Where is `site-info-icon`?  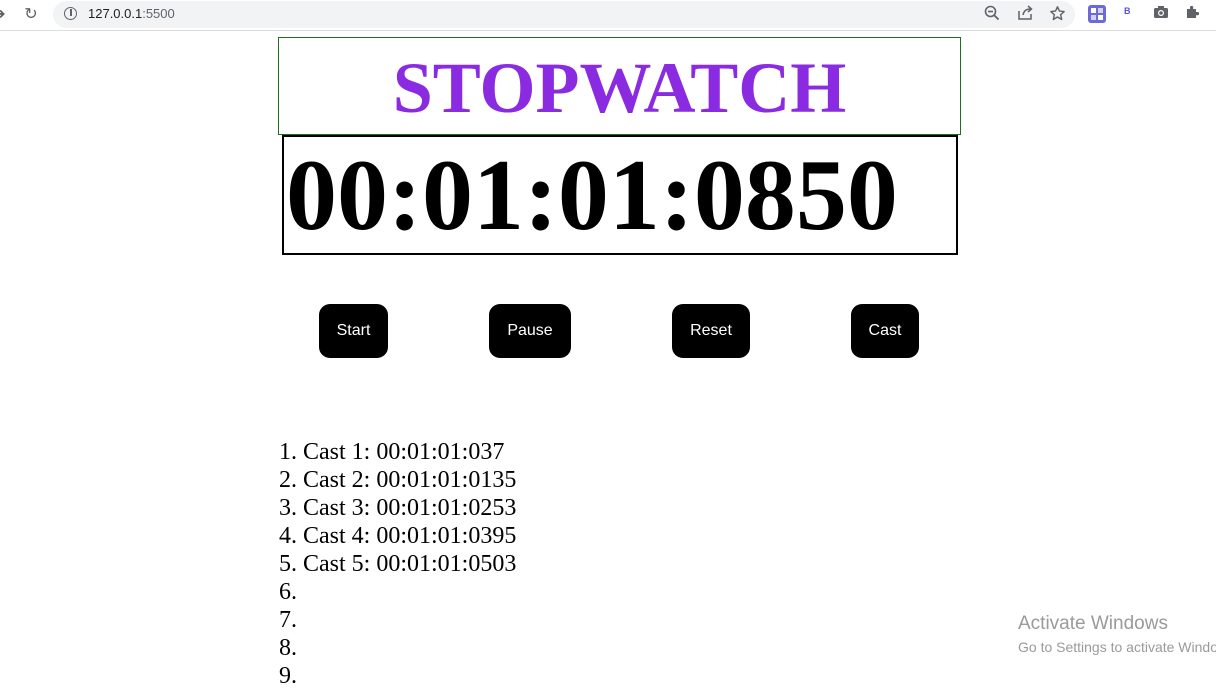
site-info-icon is located at coordinates (70, 13).